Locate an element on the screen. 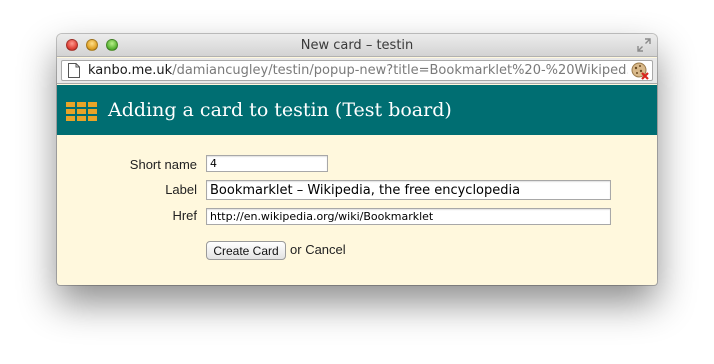  window-title: New card – testin is located at coordinates (357, 45).